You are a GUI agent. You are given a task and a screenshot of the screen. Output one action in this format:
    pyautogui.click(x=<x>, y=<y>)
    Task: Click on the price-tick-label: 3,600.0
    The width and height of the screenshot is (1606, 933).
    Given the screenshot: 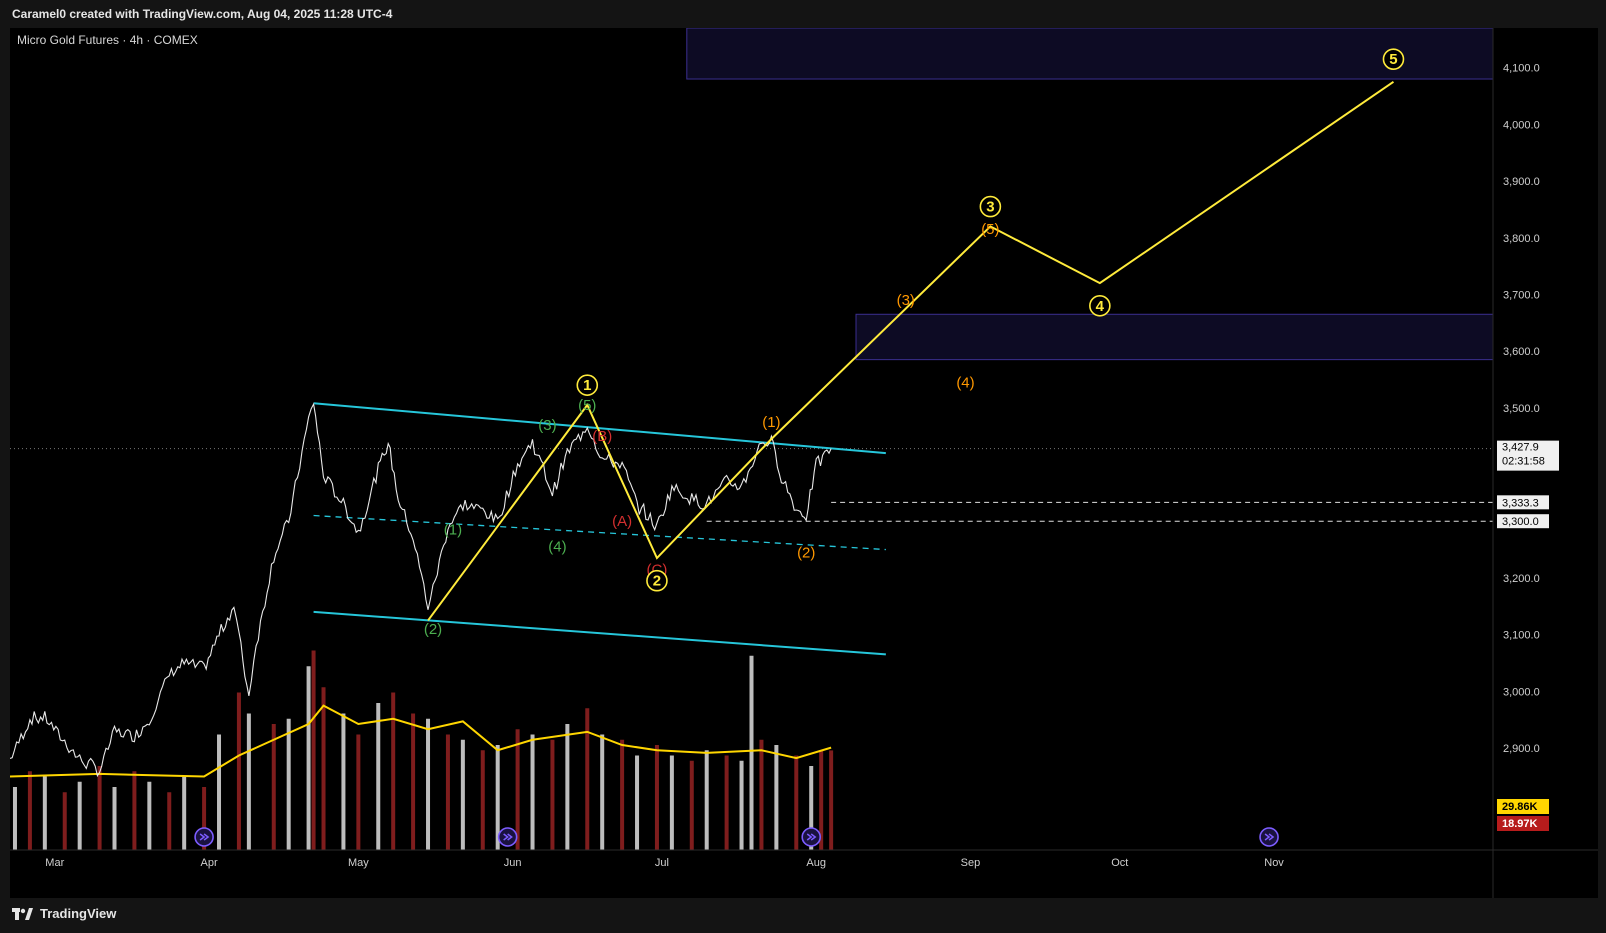 What is the action you would take?
    pyautogui.click(x=1521, y=352)
    